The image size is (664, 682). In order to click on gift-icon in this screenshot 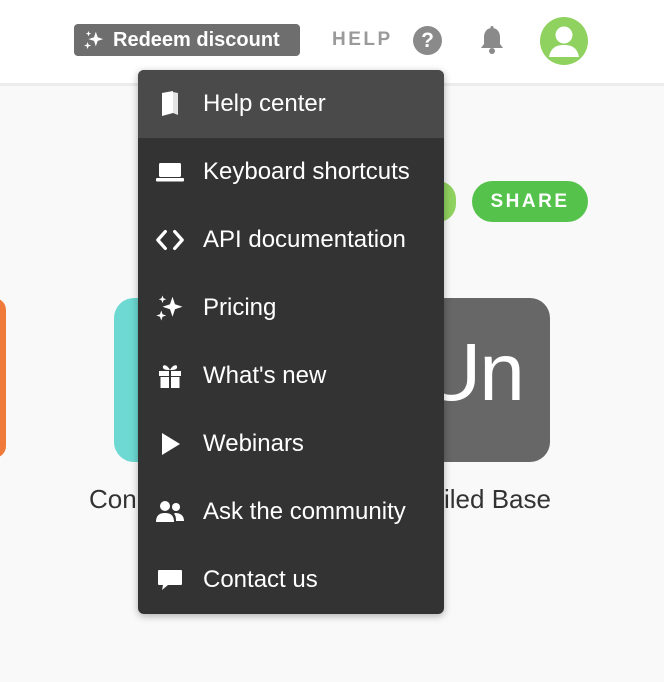, I will do `click(170, 376)`.